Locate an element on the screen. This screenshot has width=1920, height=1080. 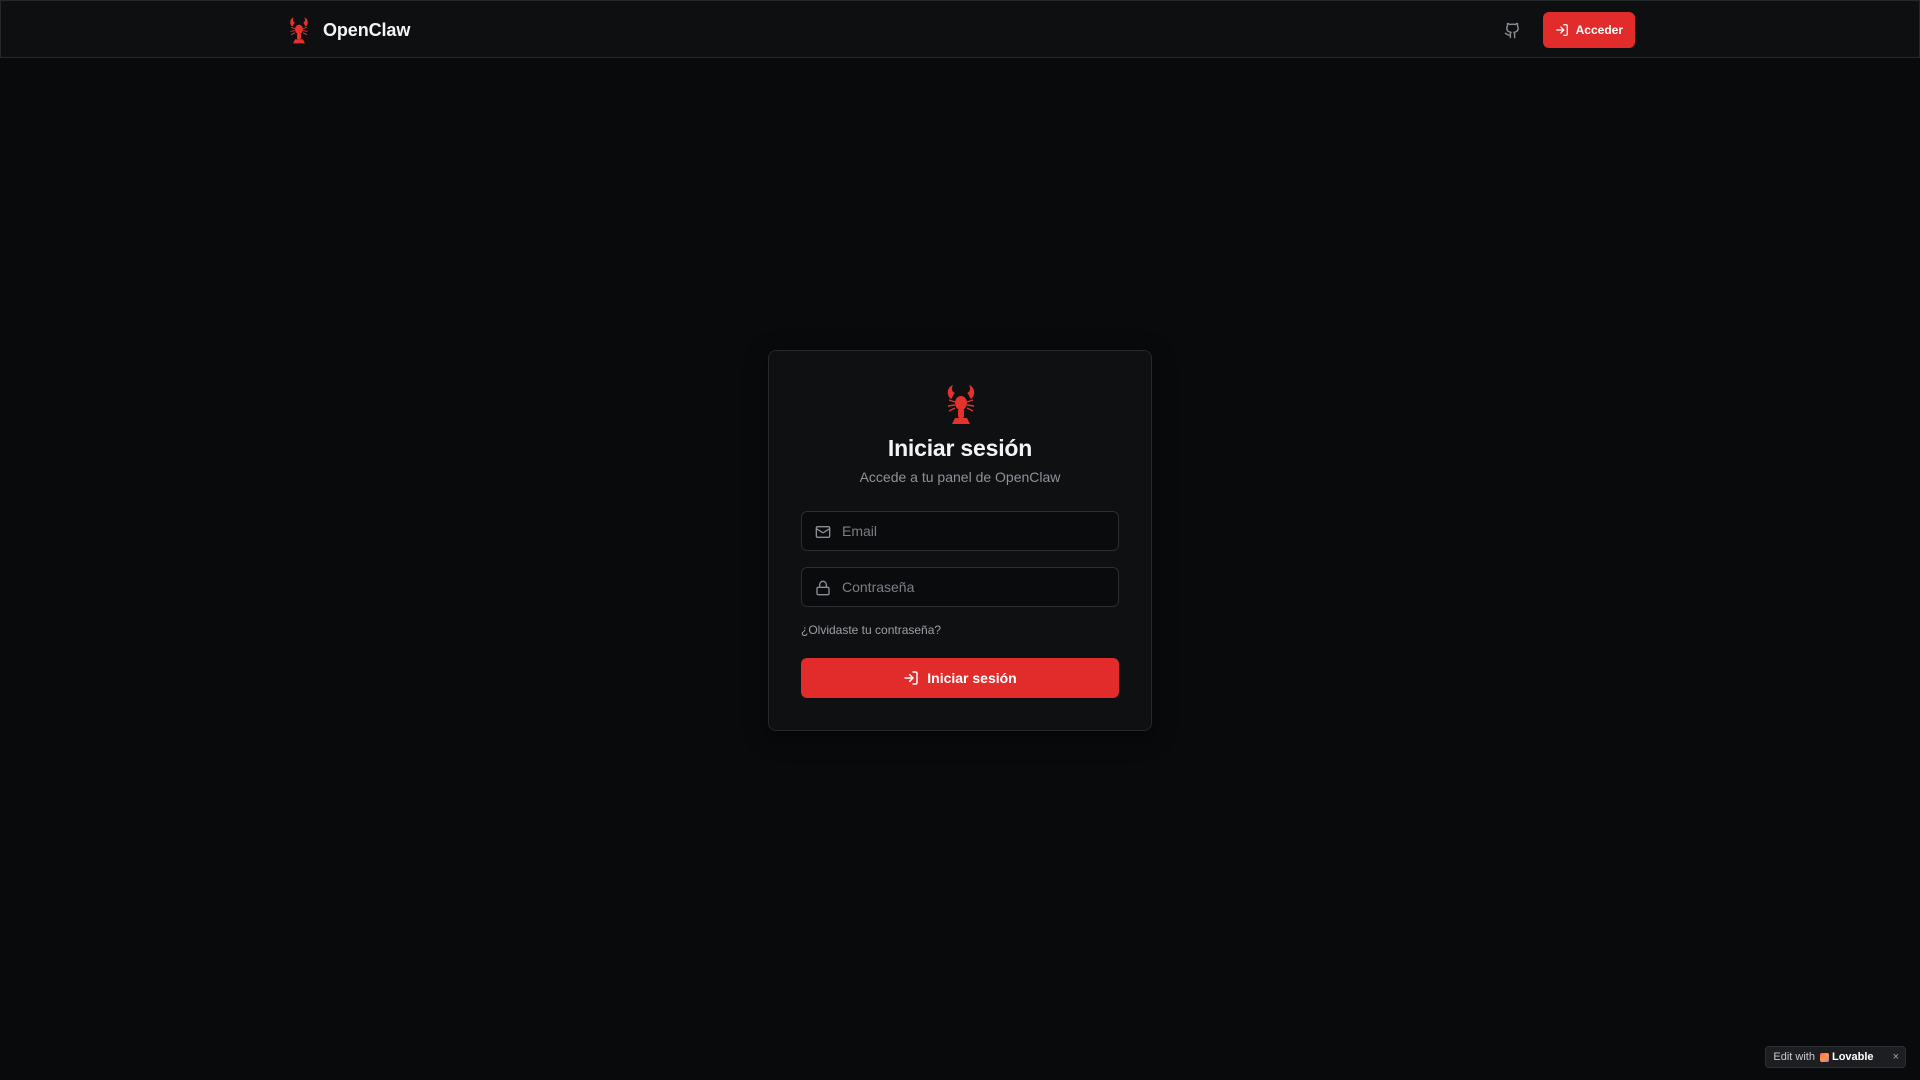
page-title: Iniciar sesión is located at coordinates (960, 448).